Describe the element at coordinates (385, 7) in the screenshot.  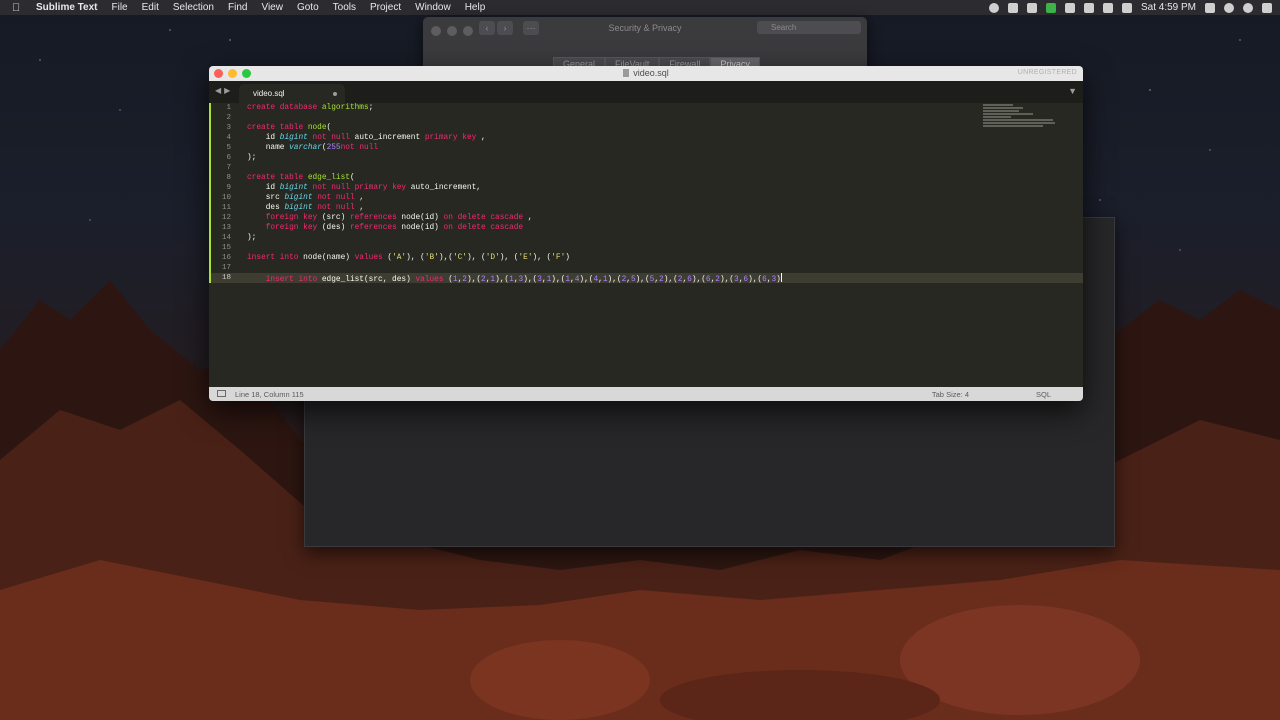
I see `menu-project: Project` at that location.